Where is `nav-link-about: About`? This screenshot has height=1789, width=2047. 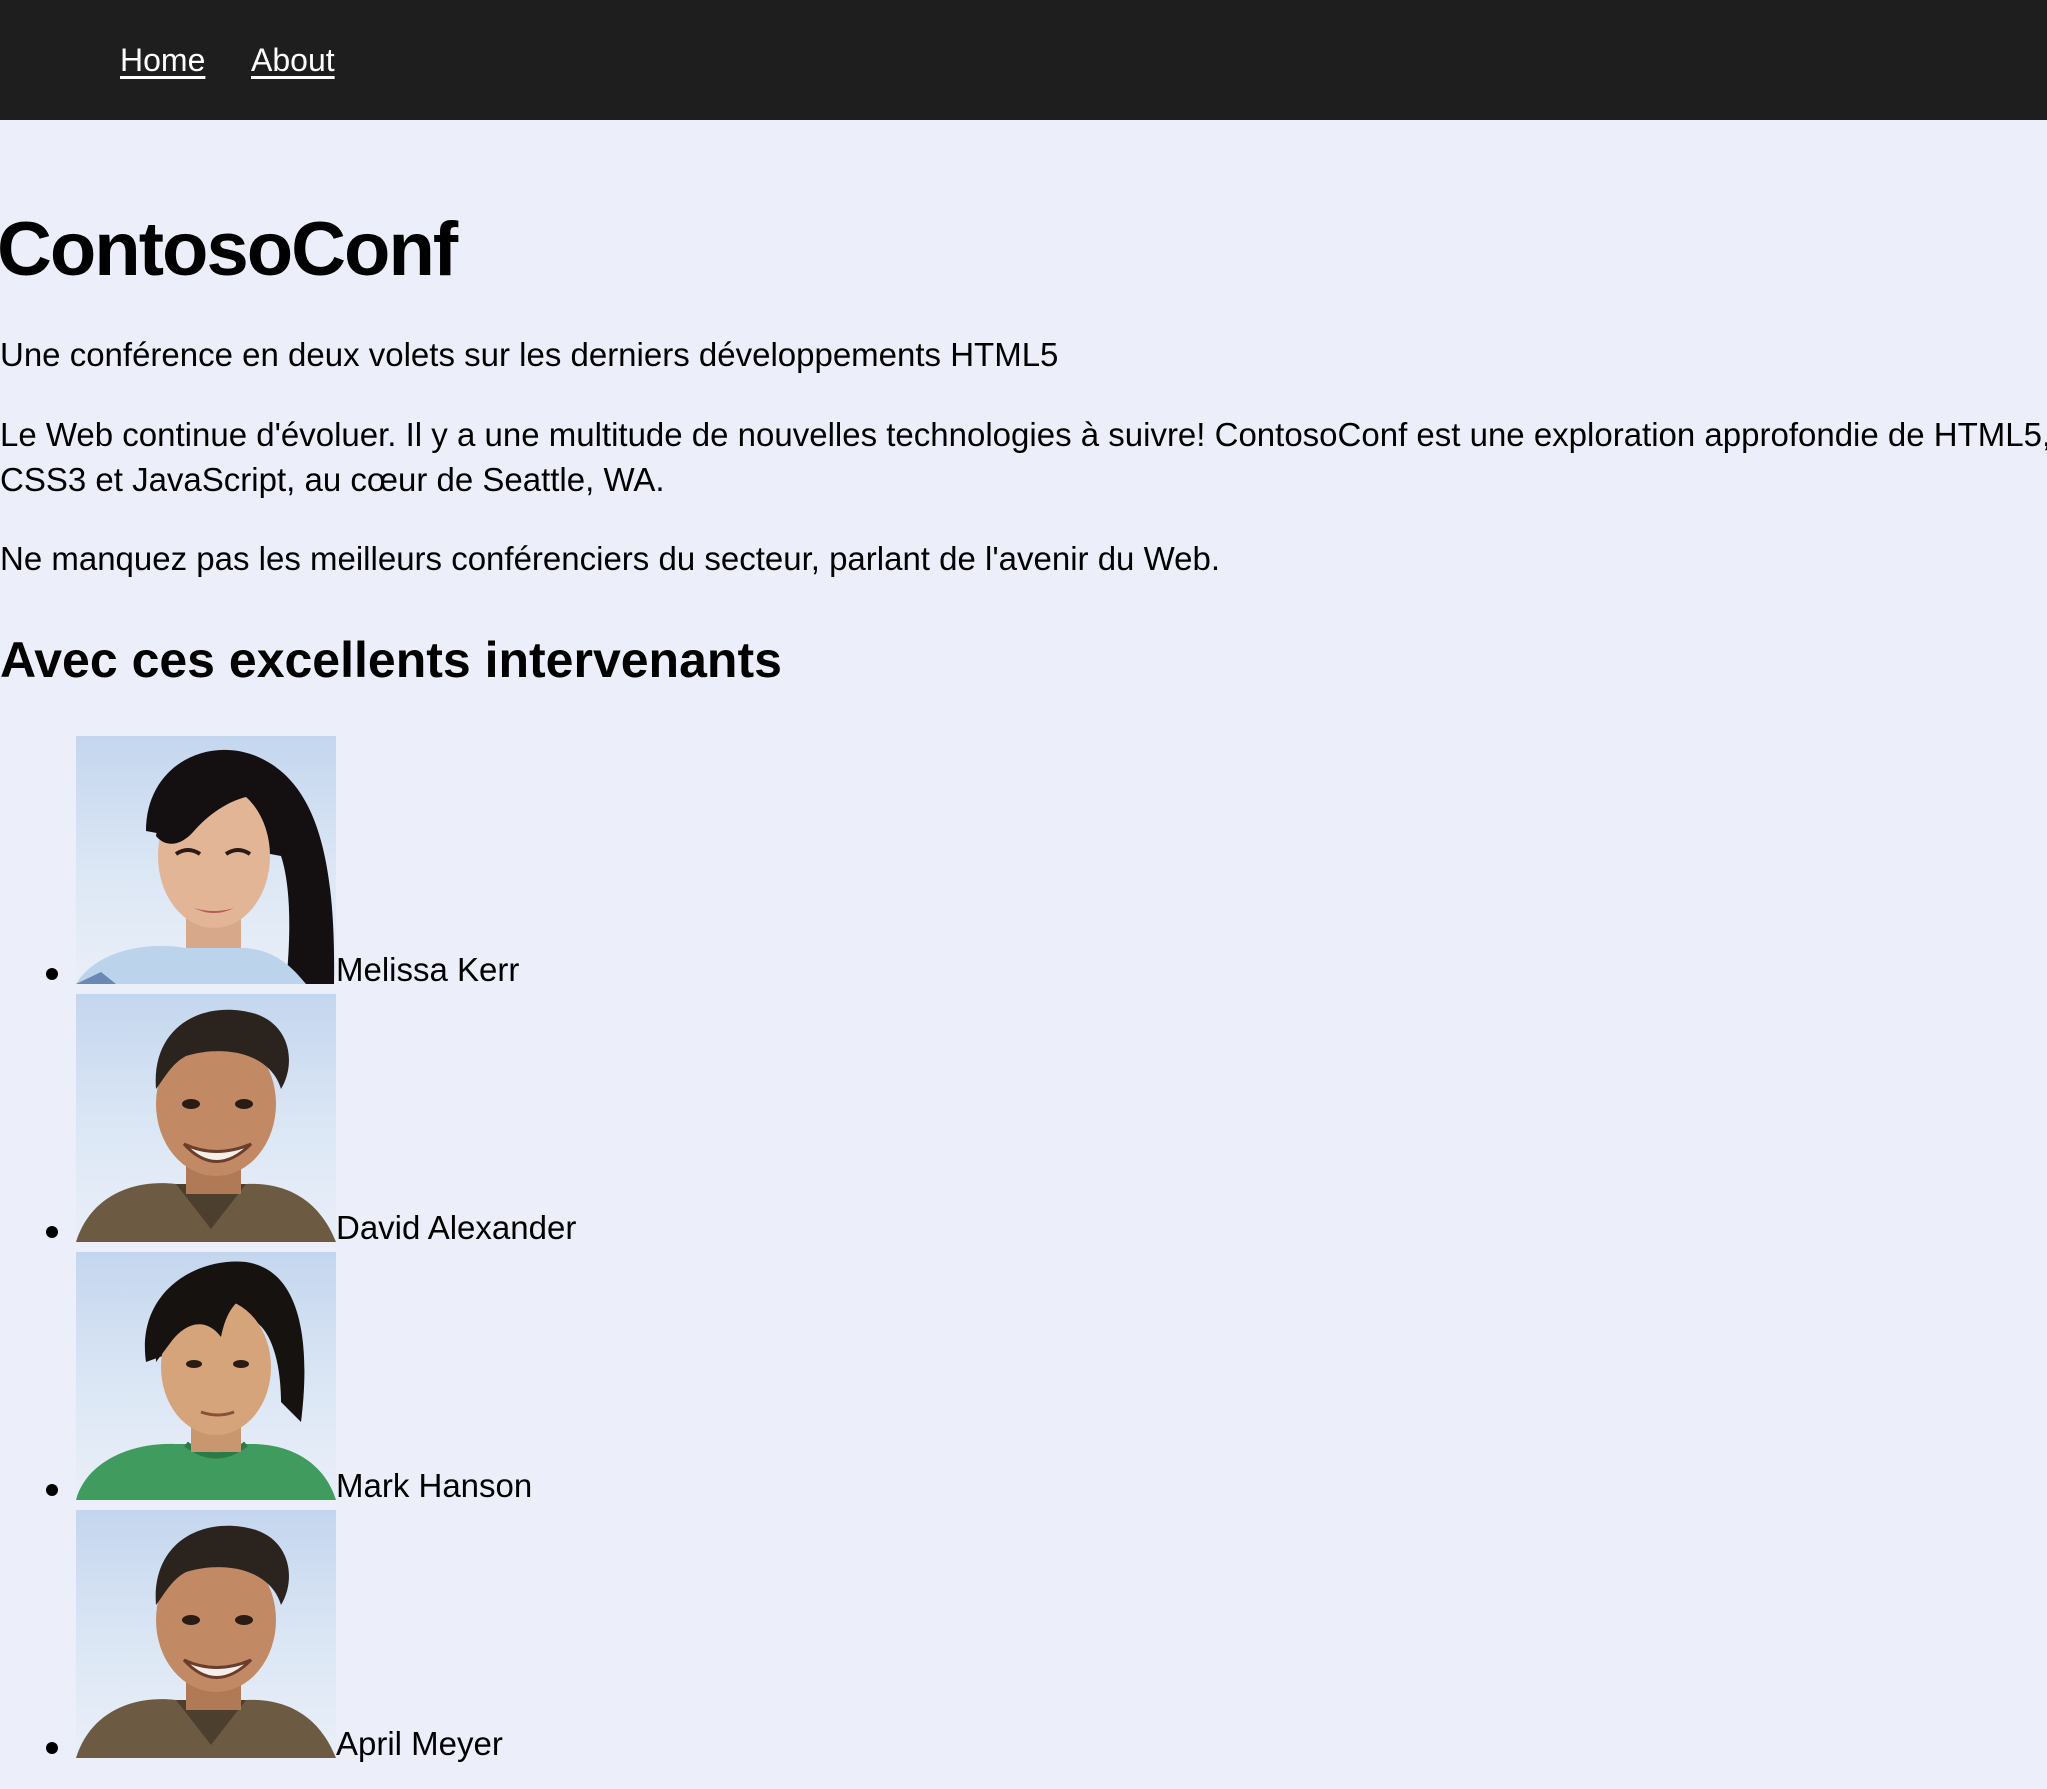 nav-link-about: About is located at coordinates (293, 60).